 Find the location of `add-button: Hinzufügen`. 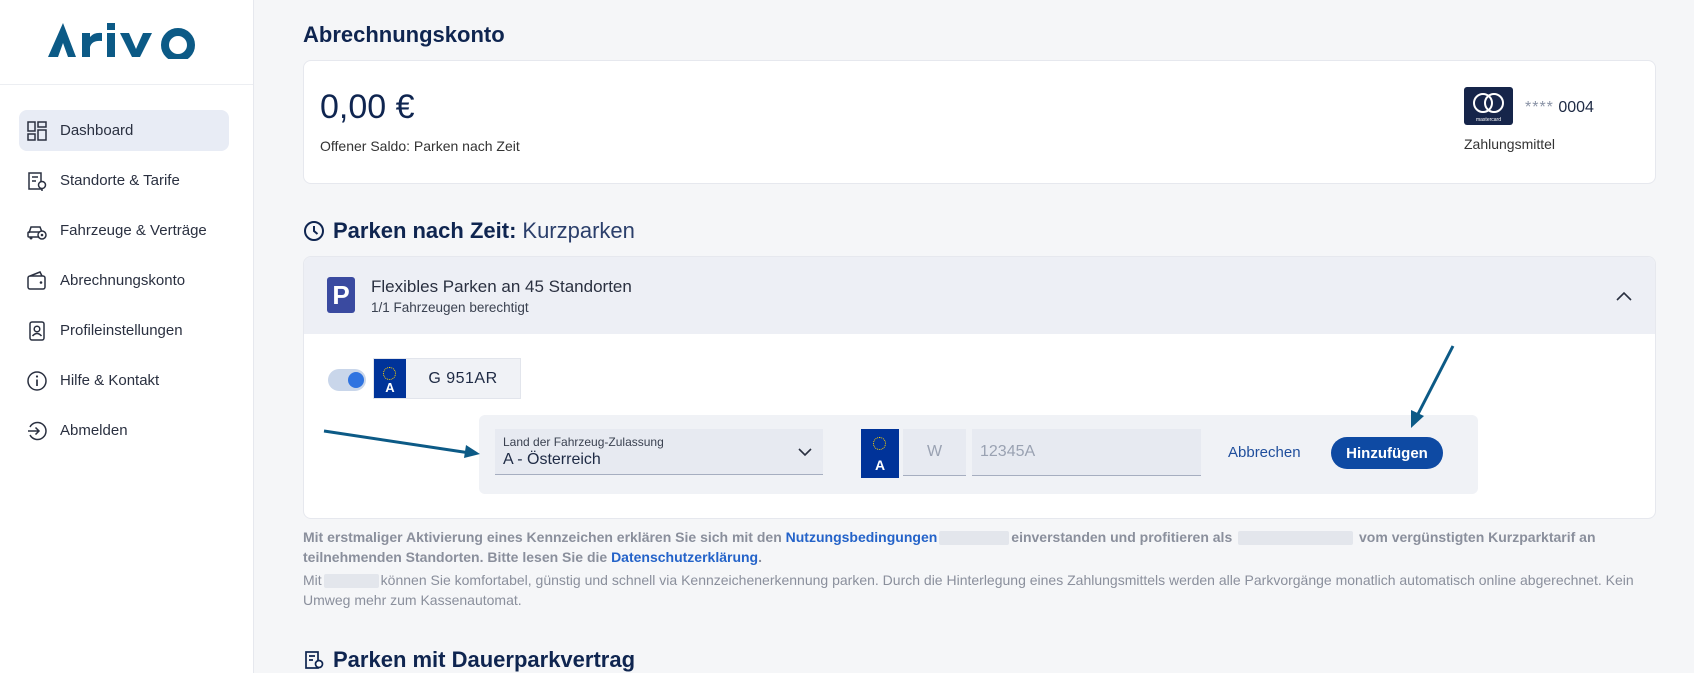

add-button: Hinzufügen is located at coordinates (1387, 453).